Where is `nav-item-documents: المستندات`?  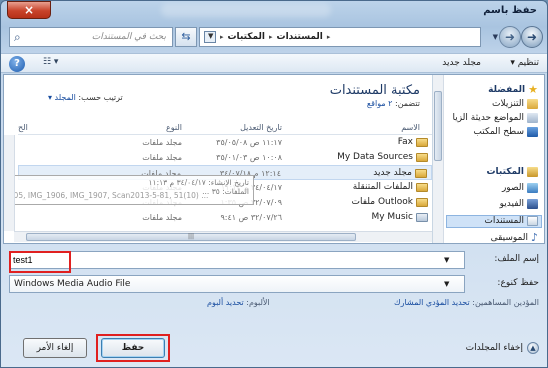 nav-item-documents: المستندات is located at coordinates (511, 221).